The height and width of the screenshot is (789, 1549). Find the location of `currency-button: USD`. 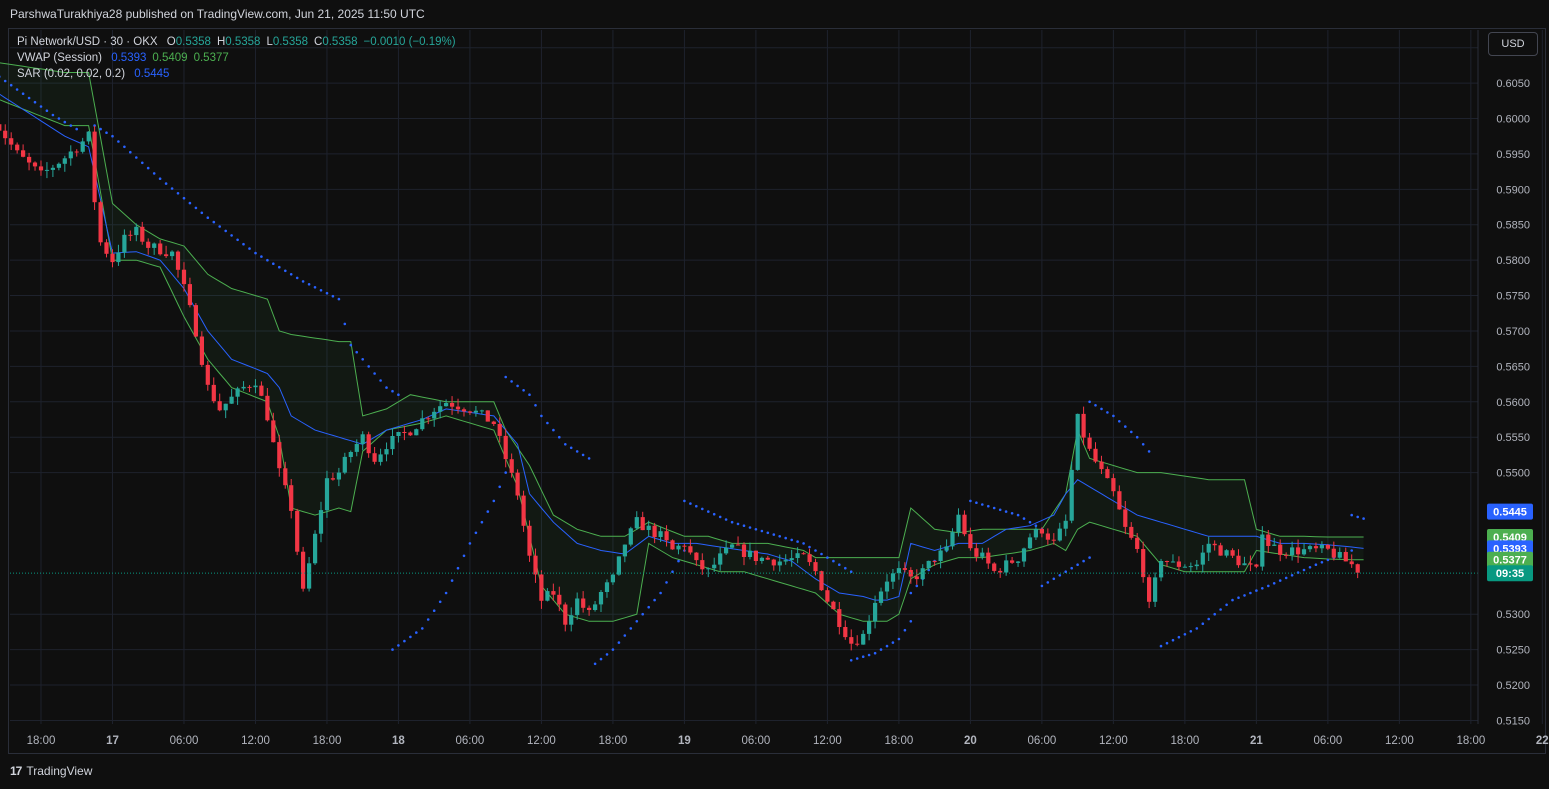

currency-button: USD is located at coordinates (1513, 44).